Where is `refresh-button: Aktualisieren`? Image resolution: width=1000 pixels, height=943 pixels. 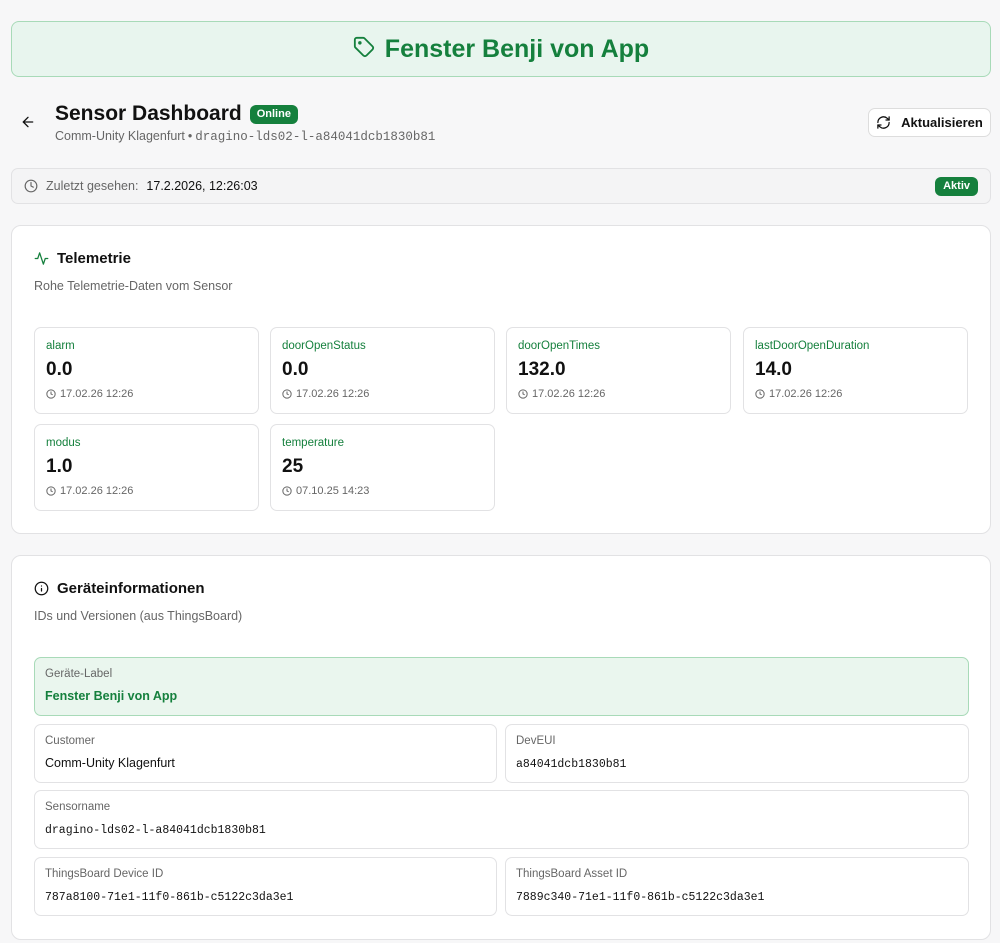 refresh-button: Aktualisieren is located at coordinates (929, 122).